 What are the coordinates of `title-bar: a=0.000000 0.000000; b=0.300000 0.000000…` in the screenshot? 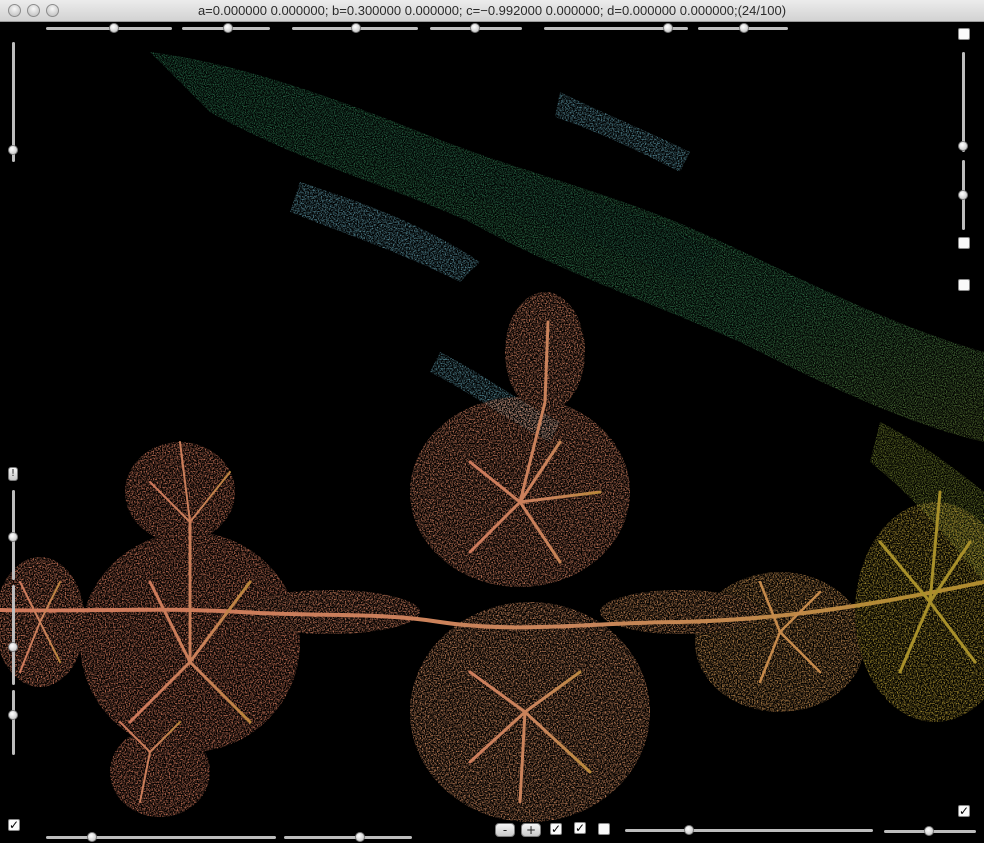 It's located at (492, 11).